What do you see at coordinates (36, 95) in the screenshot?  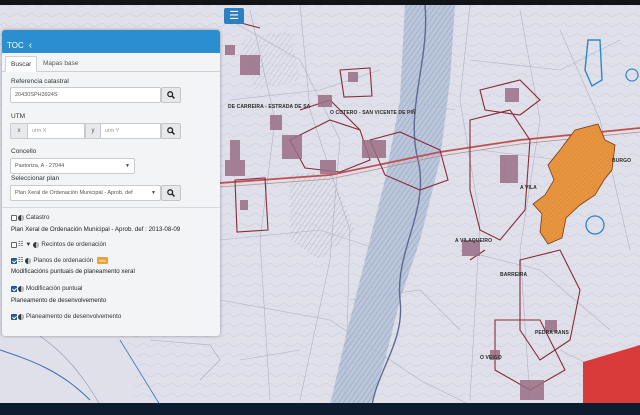 I see `ref-catastral-value: 20430SPH3924S` at bounding box center [36, 95].